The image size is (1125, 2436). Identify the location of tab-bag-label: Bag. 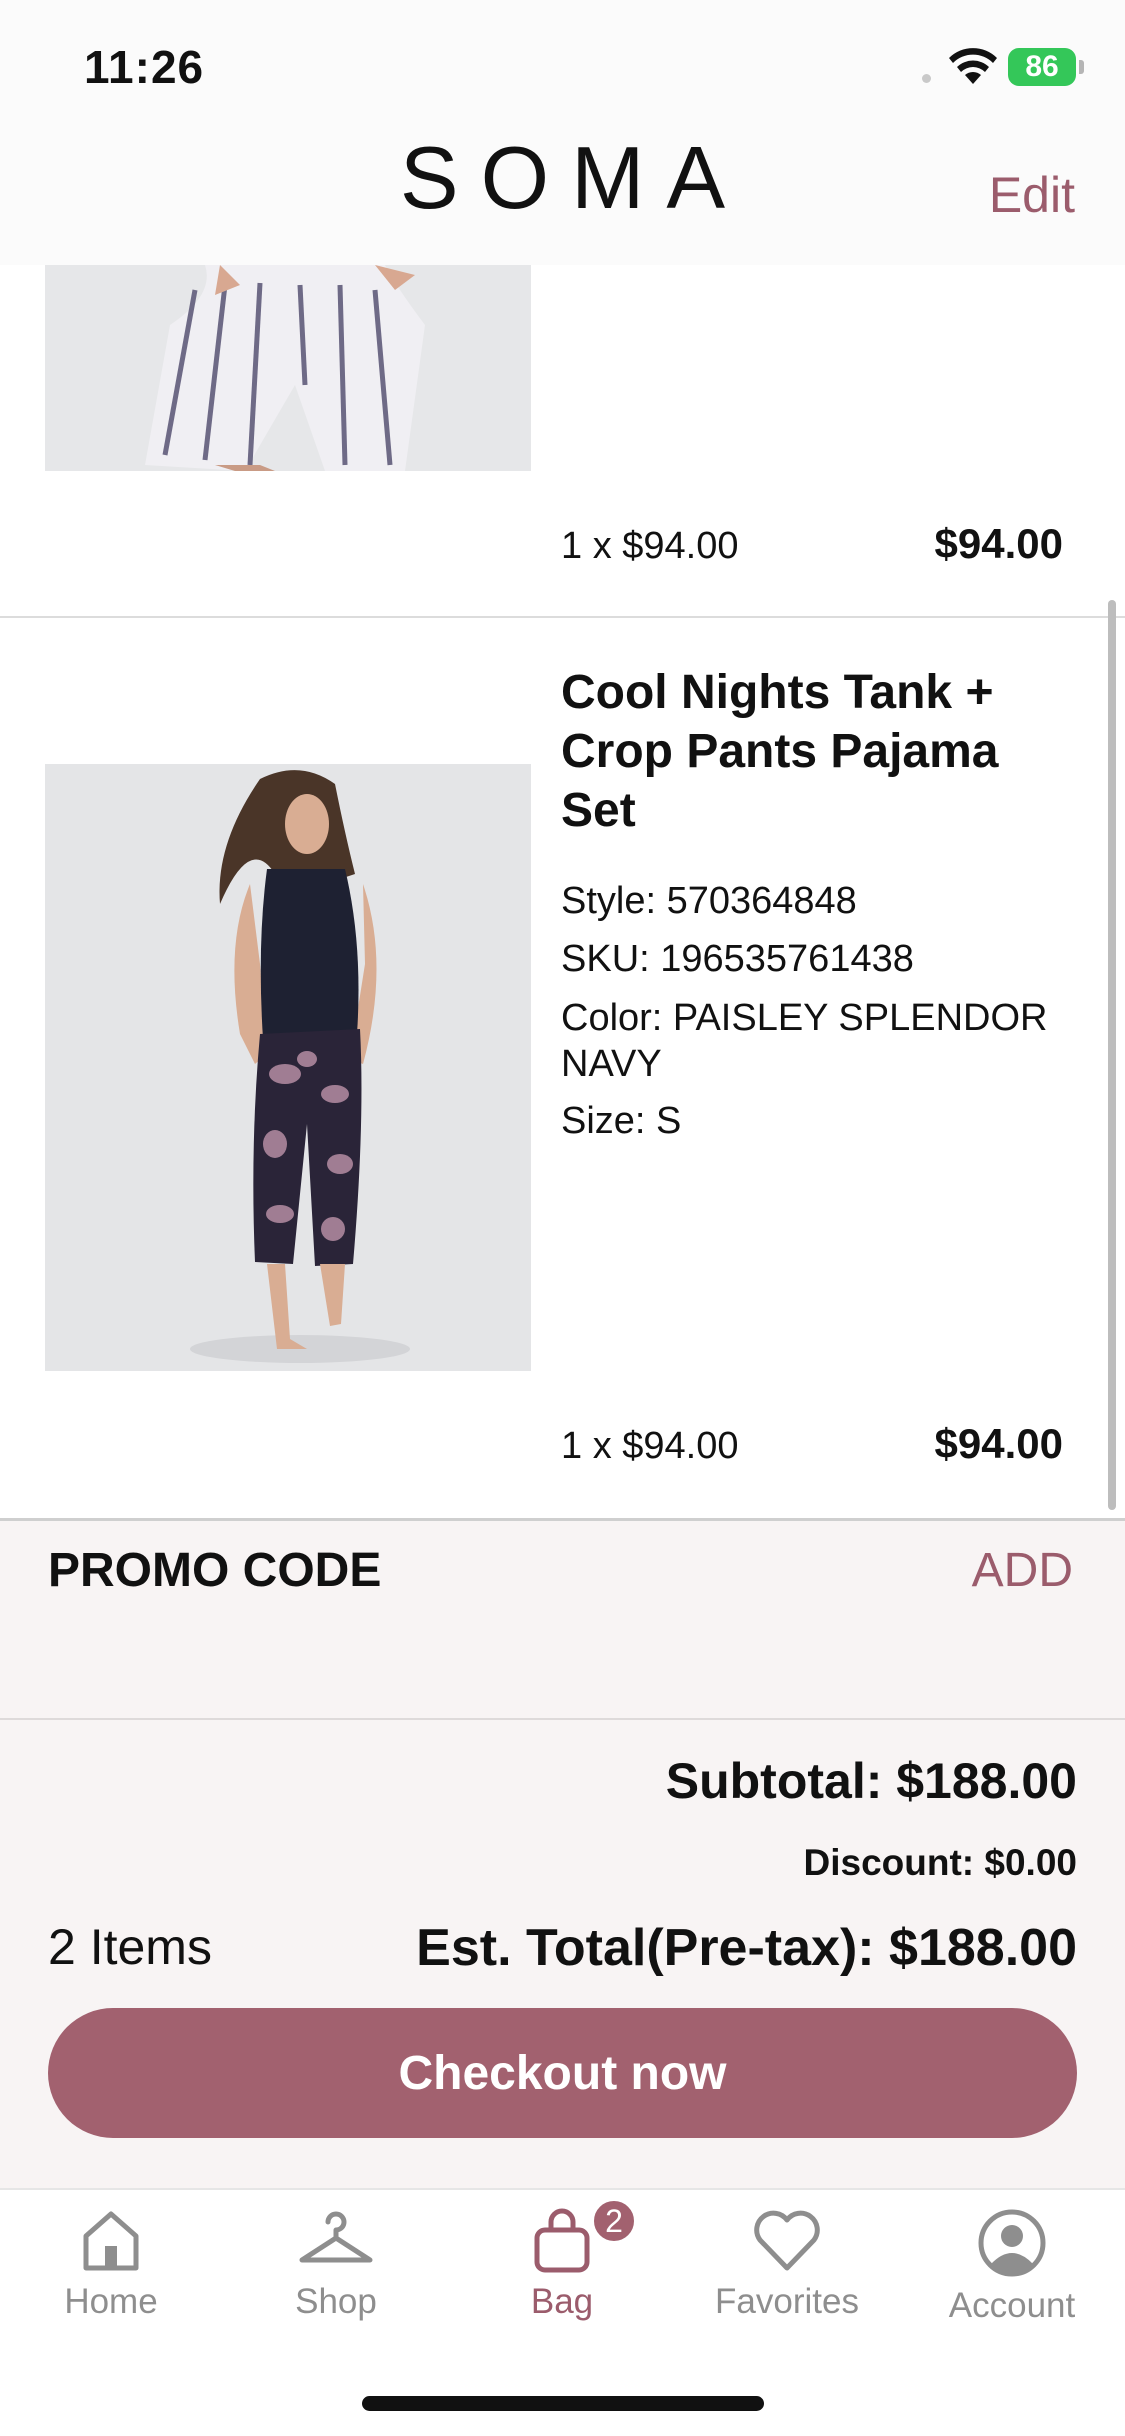
(562, 2301).